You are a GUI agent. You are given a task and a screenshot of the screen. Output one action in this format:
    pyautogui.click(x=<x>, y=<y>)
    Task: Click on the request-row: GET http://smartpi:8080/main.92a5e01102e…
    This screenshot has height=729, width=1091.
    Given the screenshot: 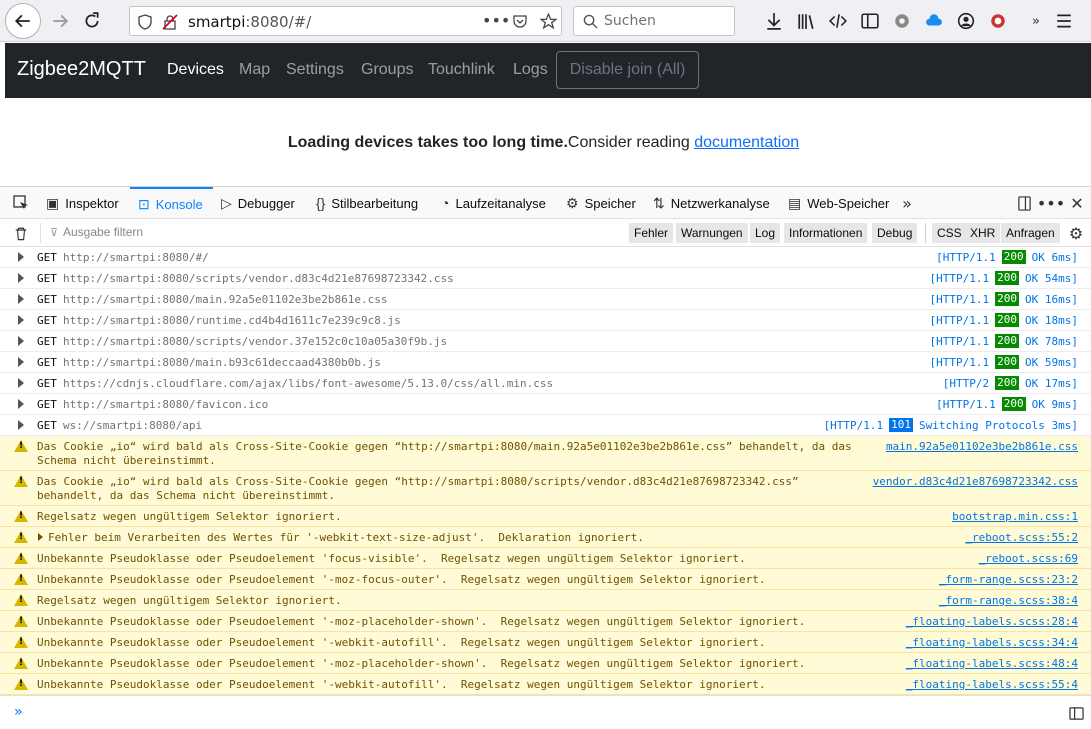 What is the action you would take?
    pyautogui.click(x=545, y=299)
    